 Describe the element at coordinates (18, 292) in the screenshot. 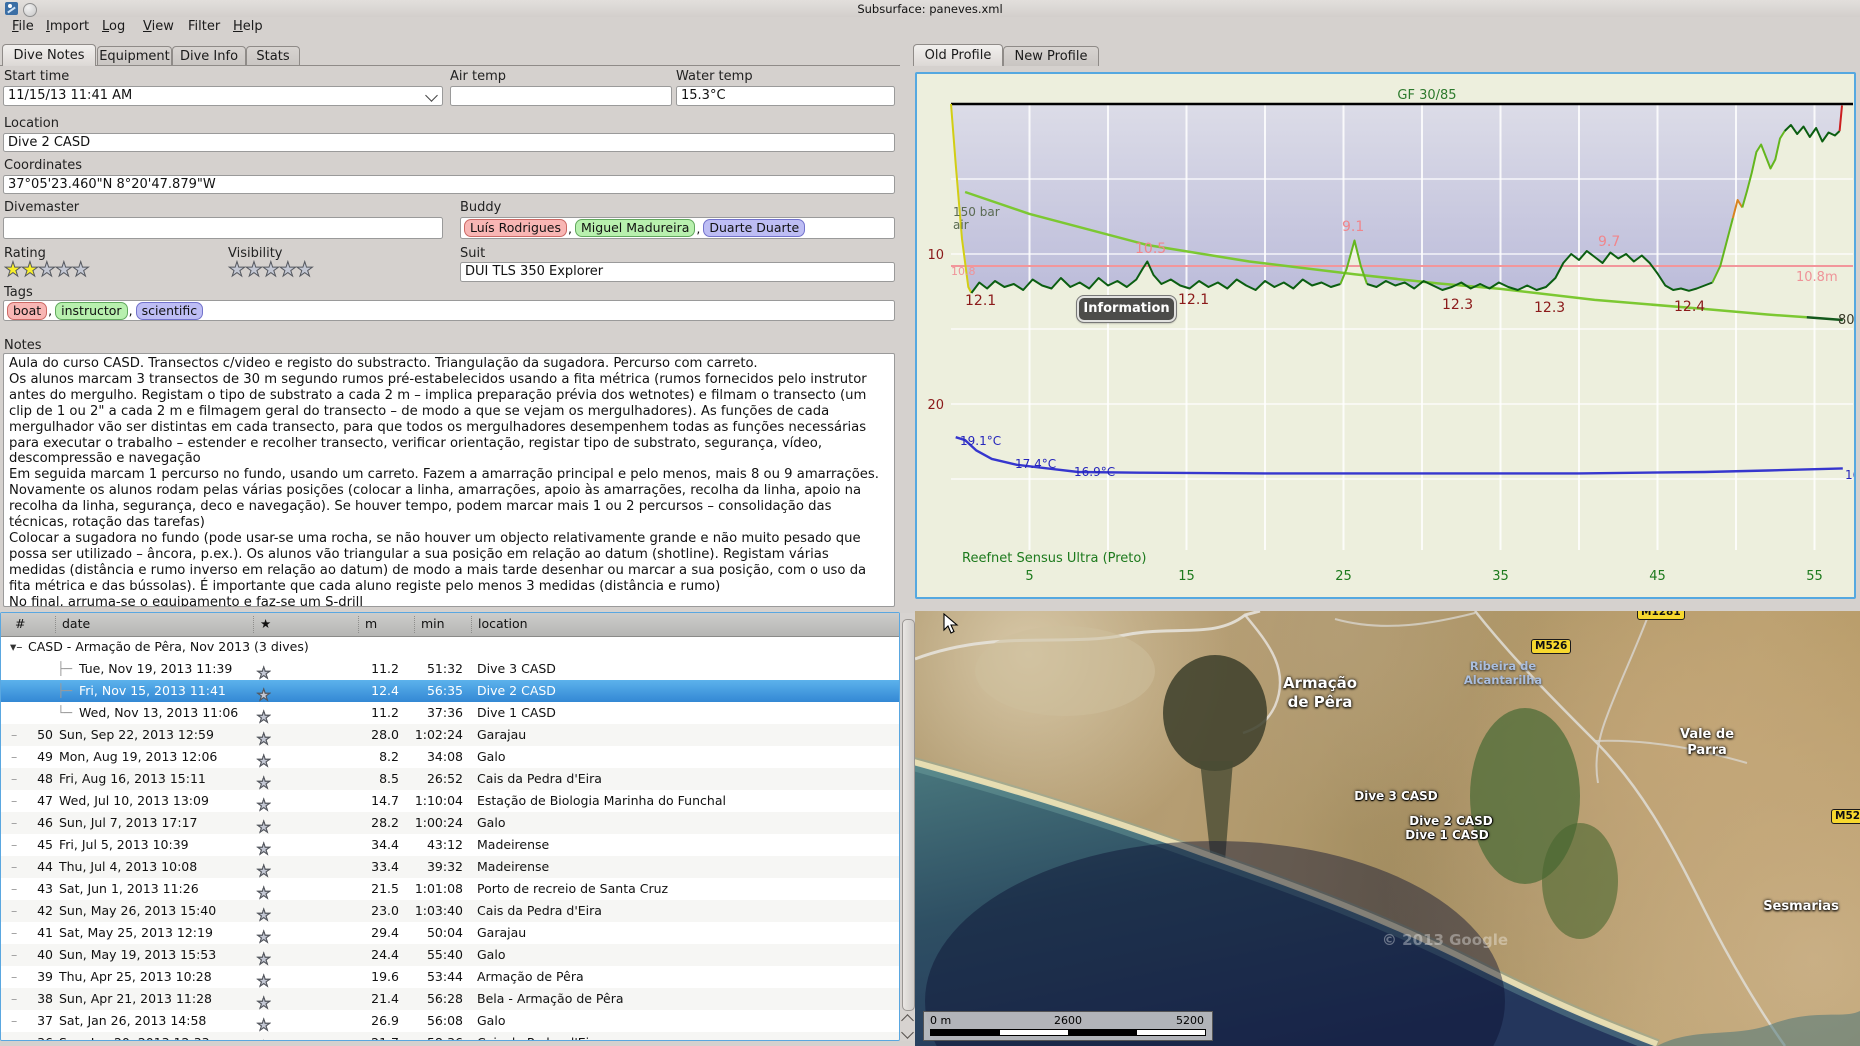

I see `tags-label: Tags` at that location.